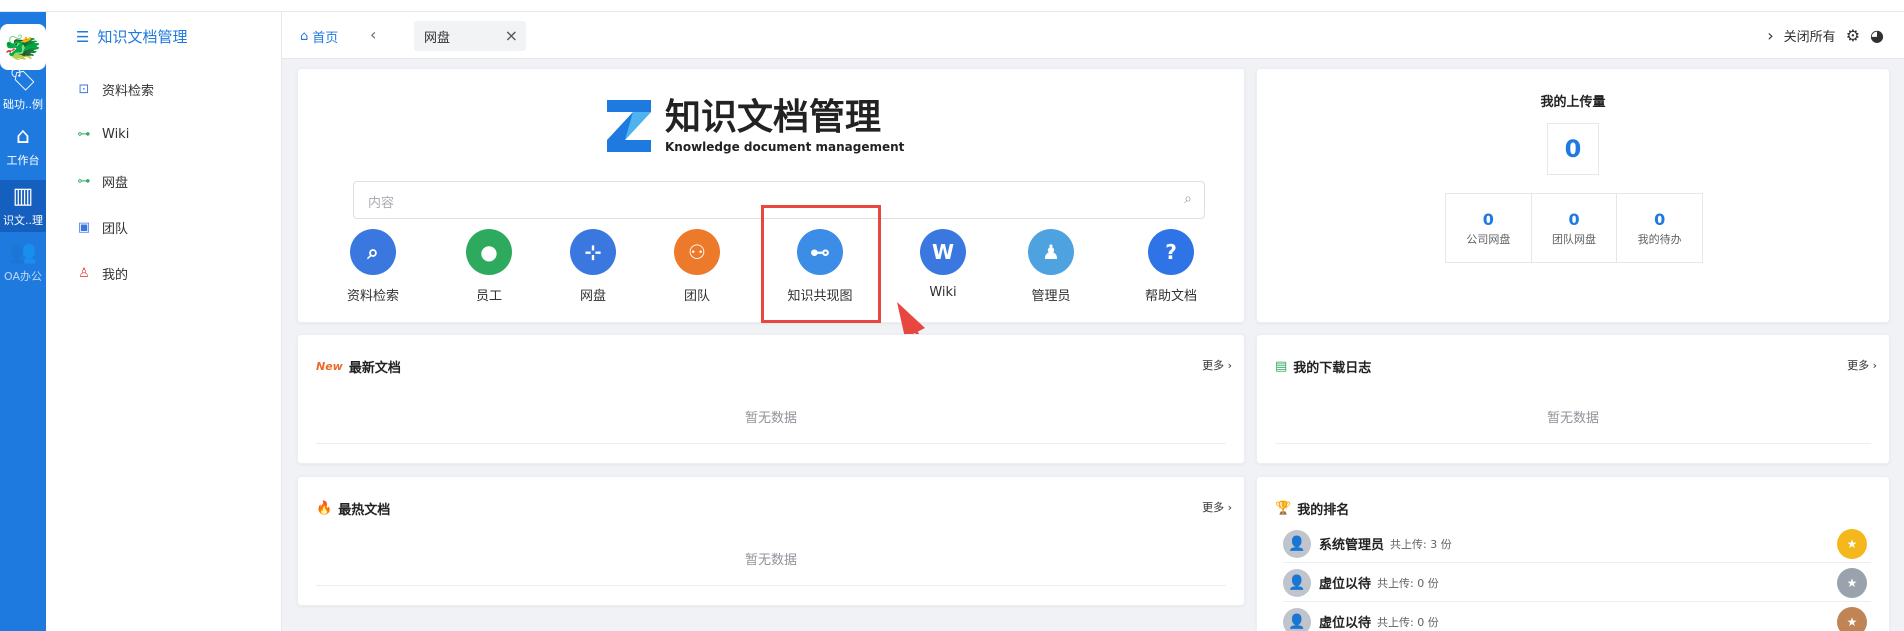 Image resolution: width=1904 pixels, height=631 pixels. Describe the element at coordinates (592, 296) in the screenshot. I see `quick-label: 网盘` at that location.